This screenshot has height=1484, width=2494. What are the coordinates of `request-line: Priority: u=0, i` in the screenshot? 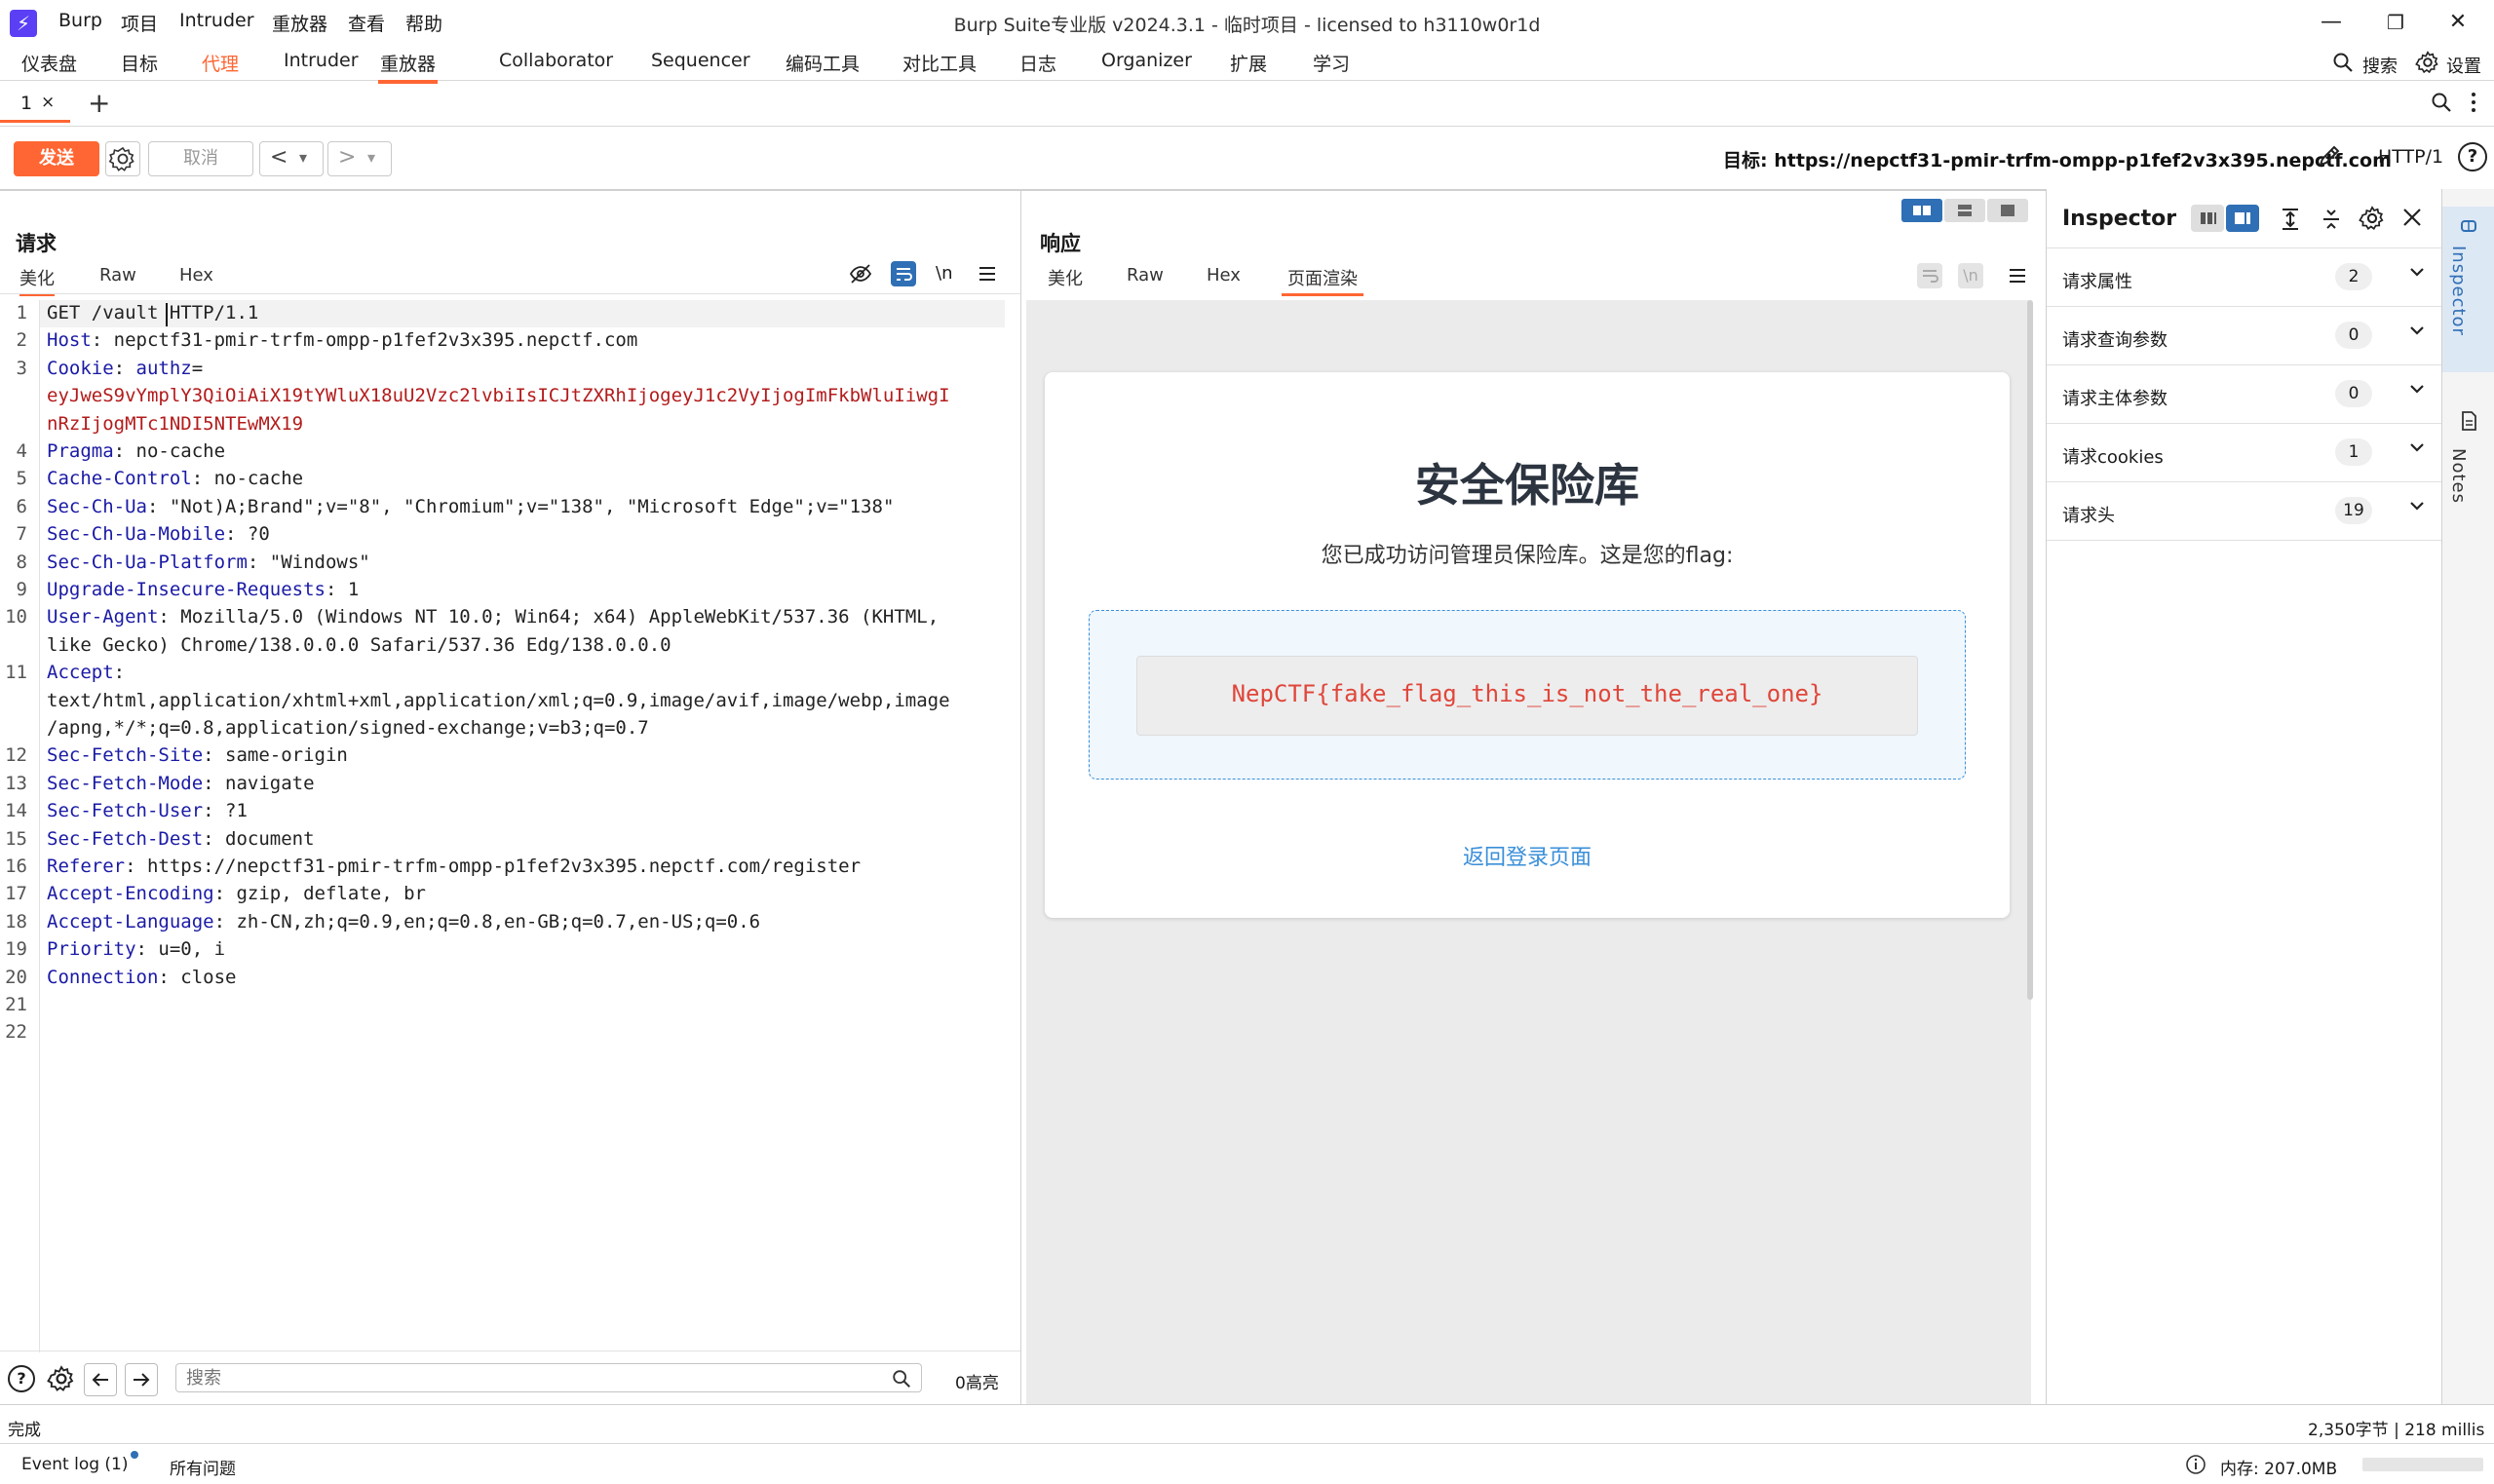 It's located at (136, 949).